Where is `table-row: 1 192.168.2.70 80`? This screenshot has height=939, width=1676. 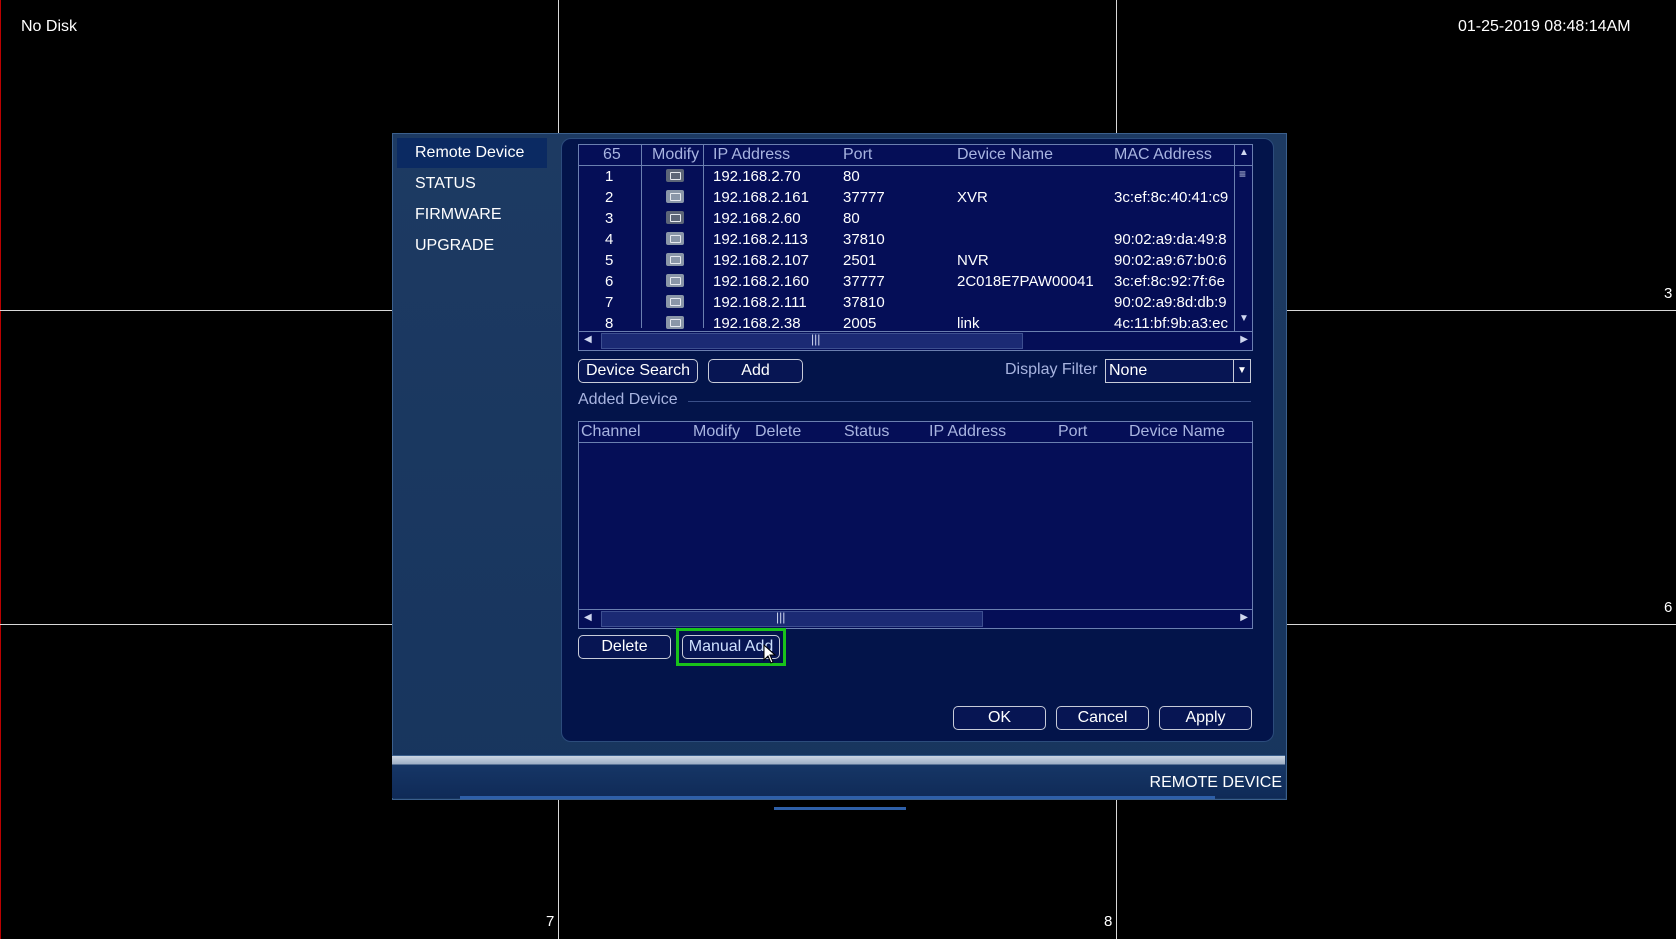
table-row: 1 192.168.2.70 80 is located at coordinates (906, 176).